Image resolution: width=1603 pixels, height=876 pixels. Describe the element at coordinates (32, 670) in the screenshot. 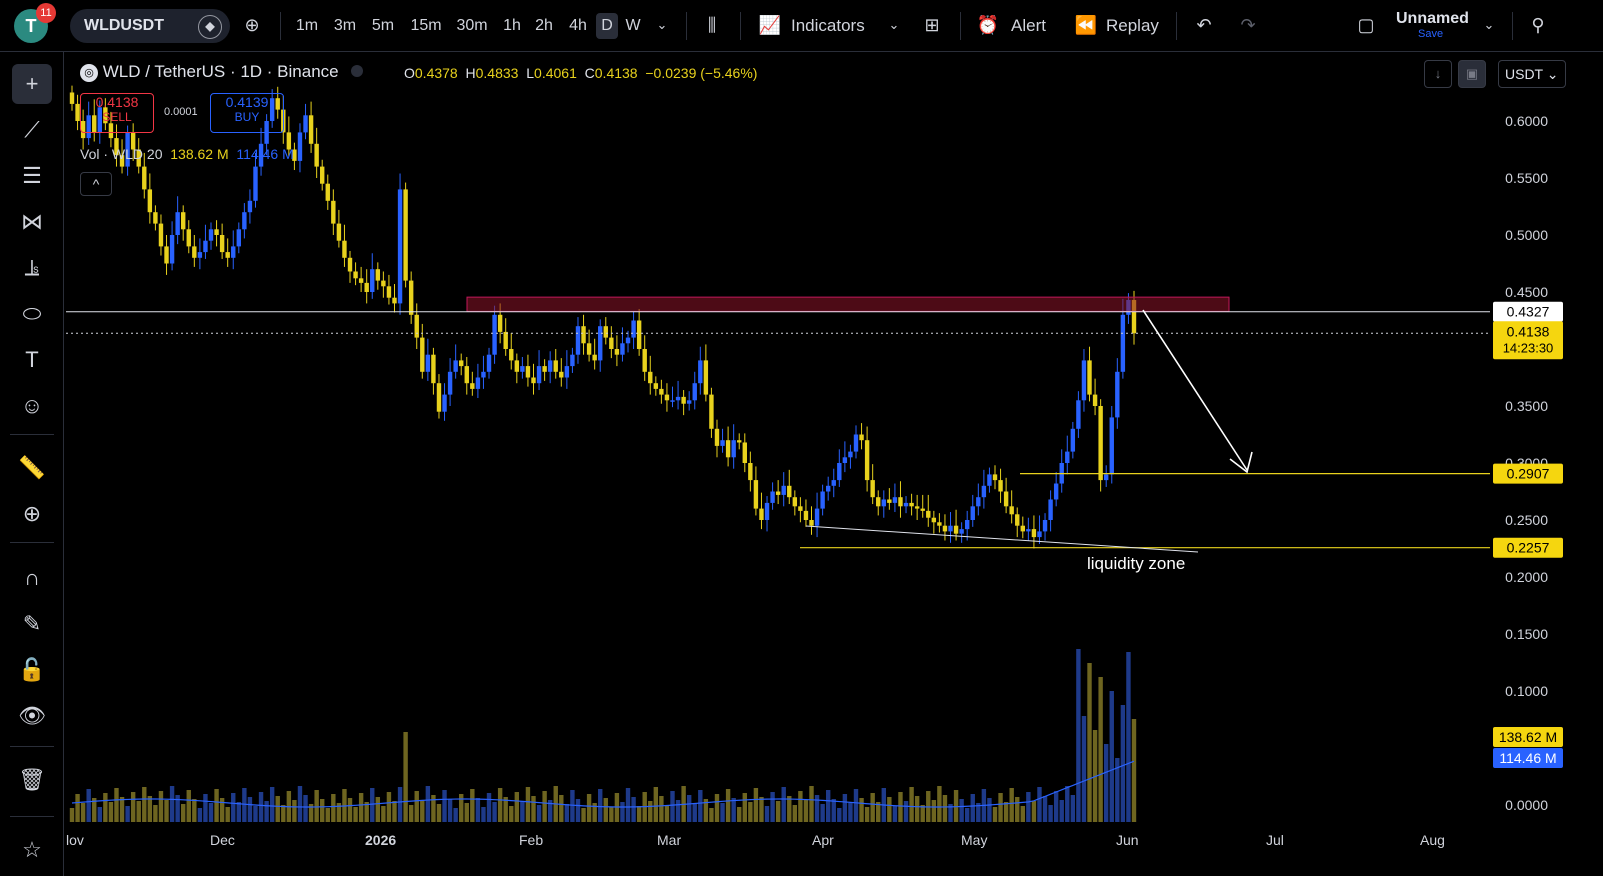

I see `lock-icon: 🔓` at that location.